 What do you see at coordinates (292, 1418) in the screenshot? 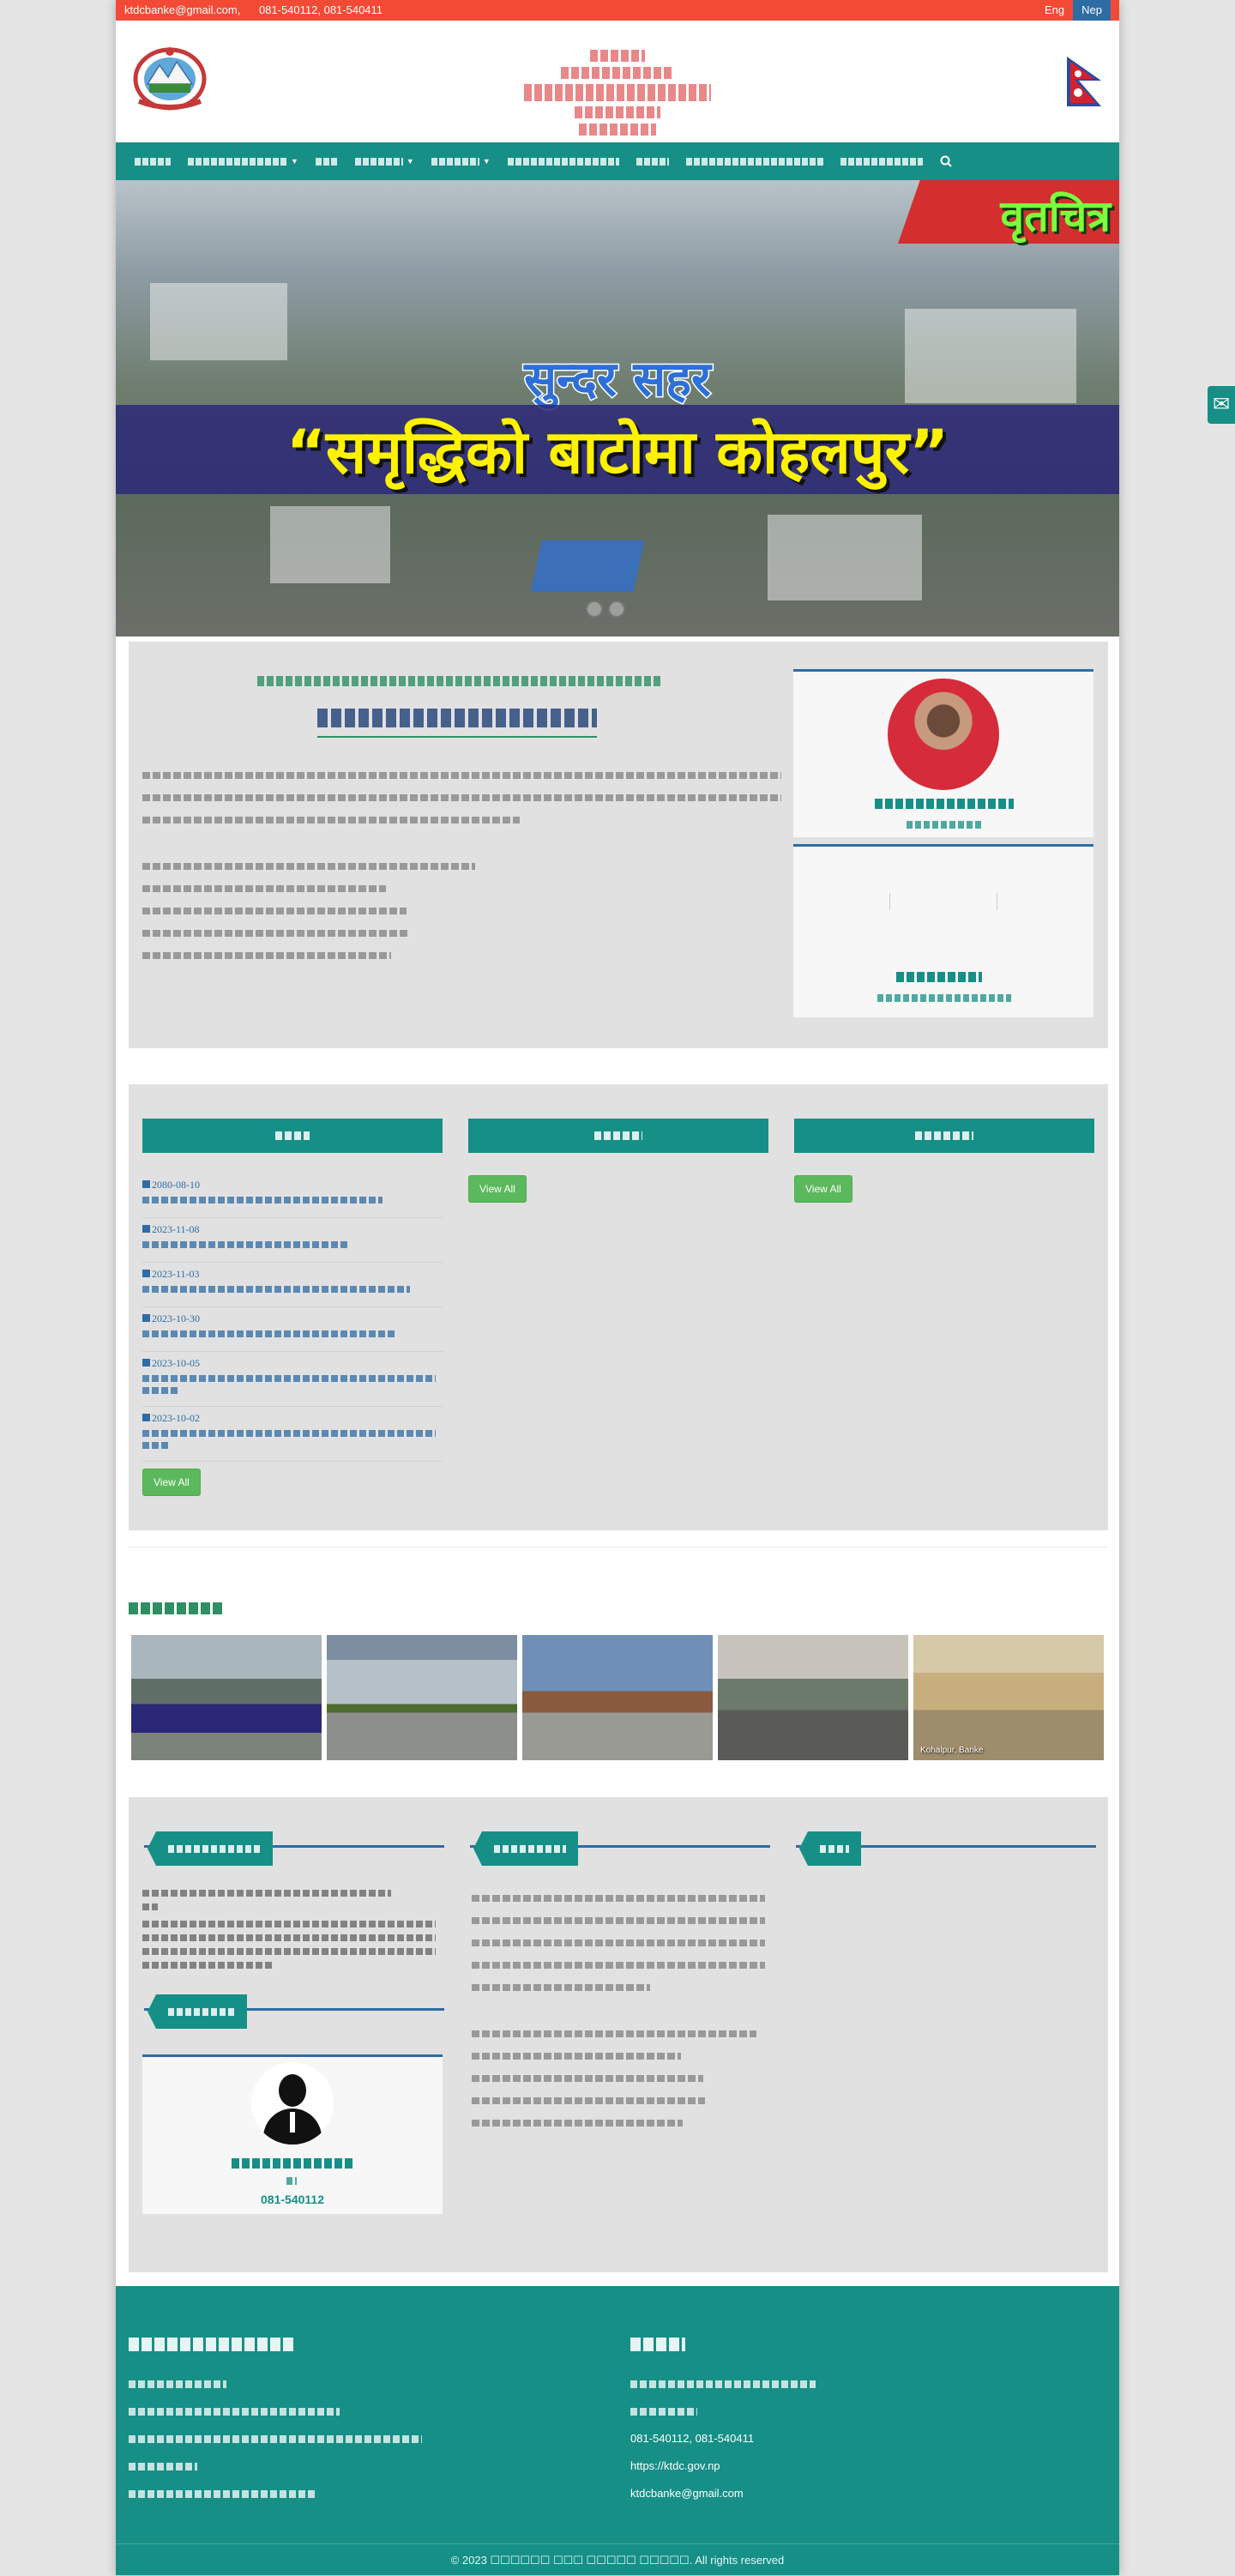
I see `notice-date: 2023-10-02` at bounding box center [292, 1418].